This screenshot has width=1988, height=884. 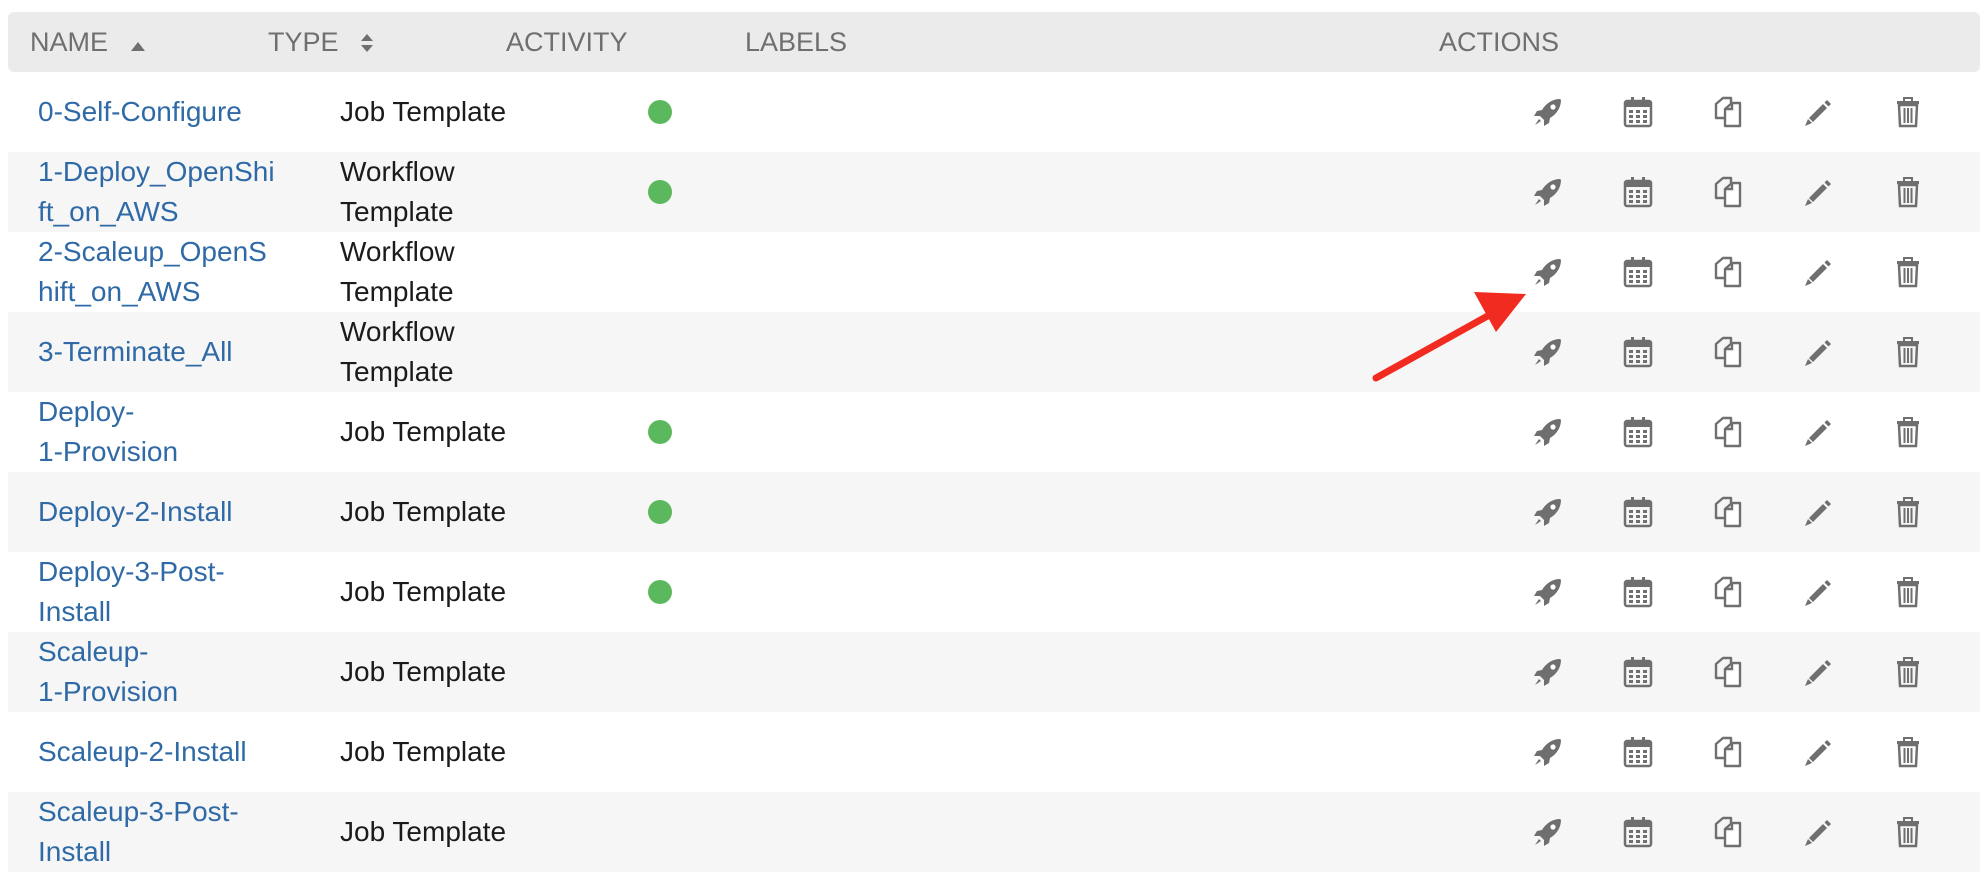 What do you see at coordinates (142, 751) in the screenshot?
I see `template-name-line: Scaleup-2-Install` at bounding box center [142, 751].